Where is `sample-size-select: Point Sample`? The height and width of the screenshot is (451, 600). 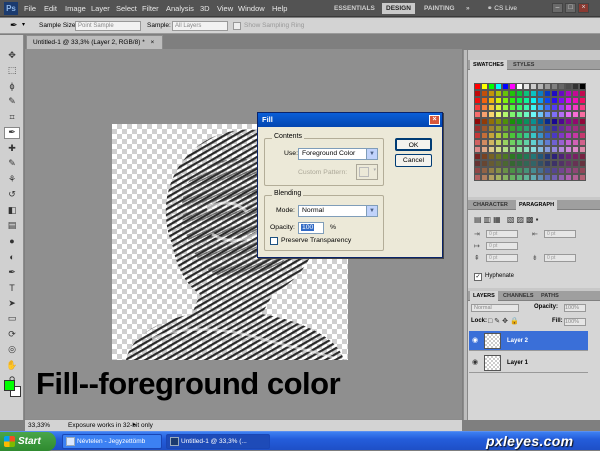
sample-size-select: Point Sample is located at coordinates (108, 26).